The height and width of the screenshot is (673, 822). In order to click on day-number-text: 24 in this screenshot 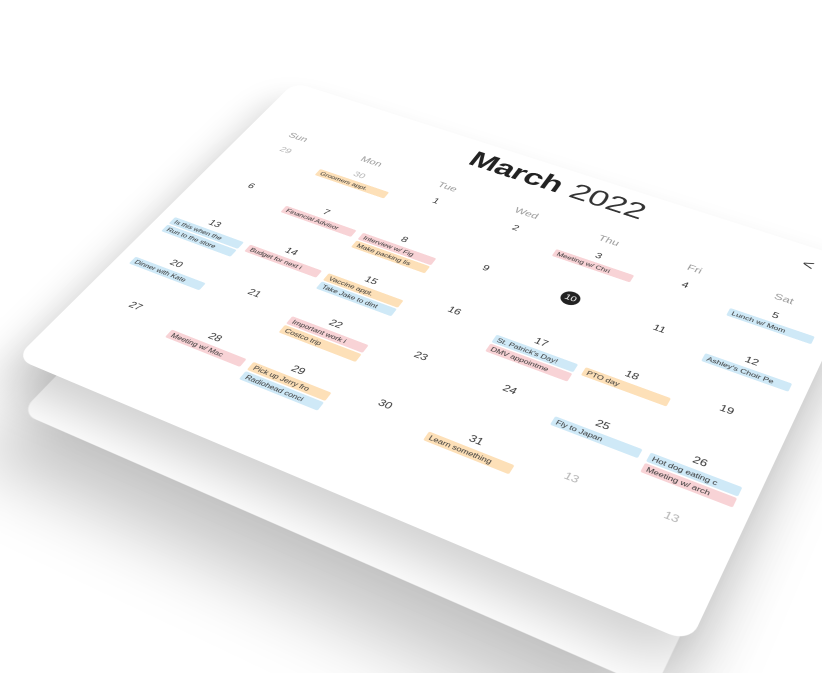, I will do `click(510, 389)`.